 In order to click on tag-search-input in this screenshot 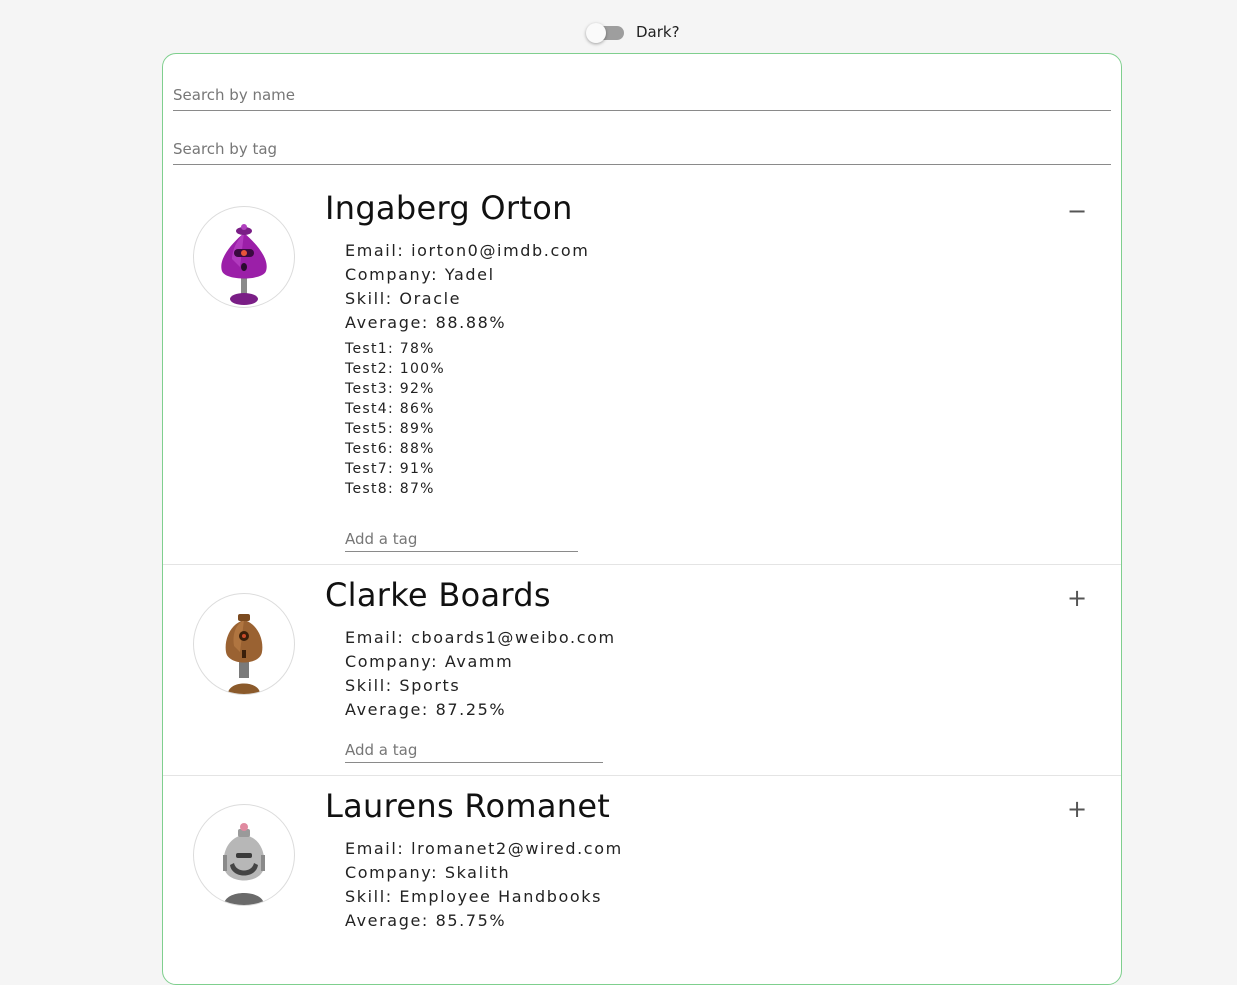, I will do `click(642, 149)`.